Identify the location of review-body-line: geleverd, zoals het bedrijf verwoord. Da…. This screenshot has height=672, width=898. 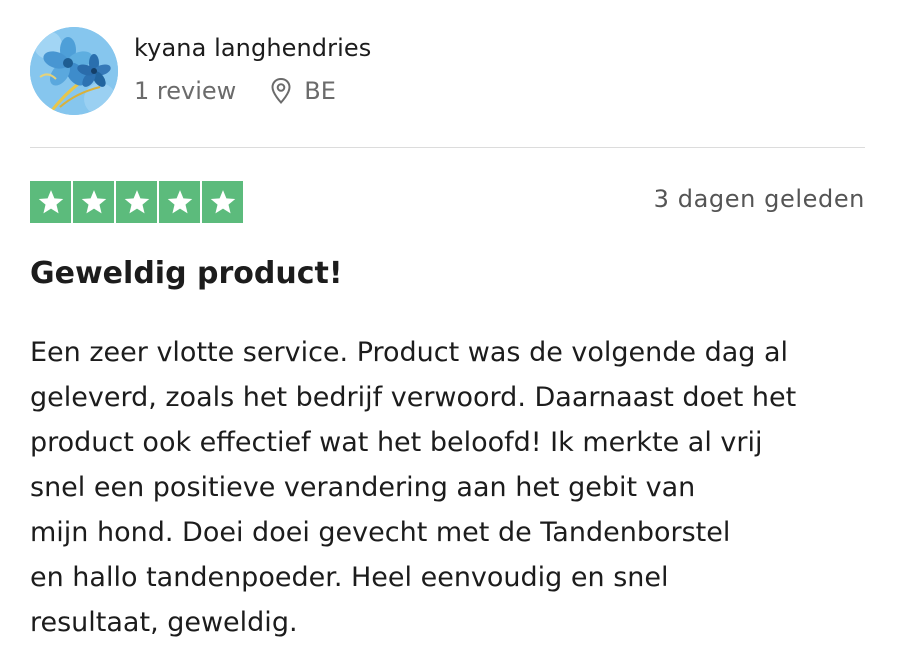
(413, 397).